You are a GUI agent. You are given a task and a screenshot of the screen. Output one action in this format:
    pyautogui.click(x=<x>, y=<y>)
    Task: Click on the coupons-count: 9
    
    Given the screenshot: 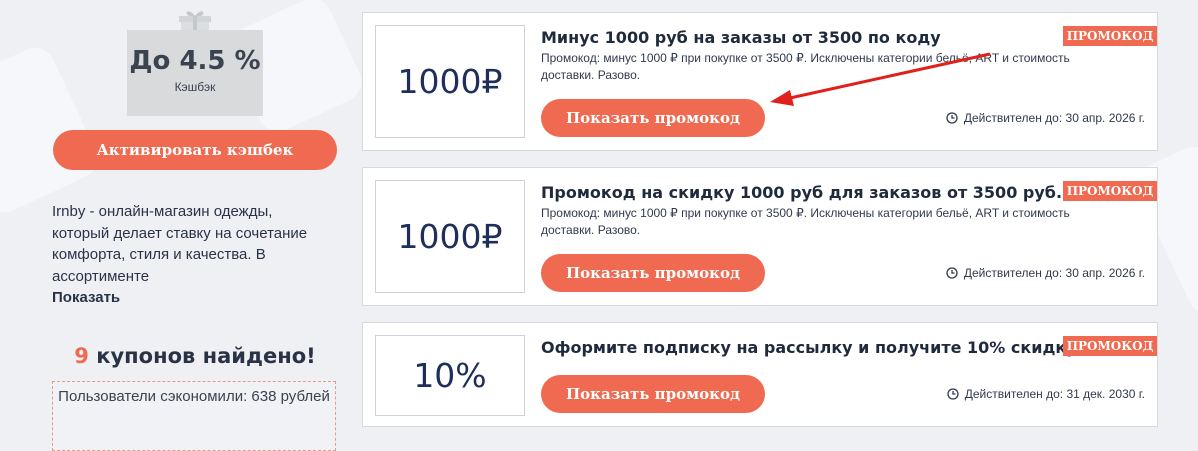 What is the action you would take?
    pyautogui.click(x=81, y=356)
    